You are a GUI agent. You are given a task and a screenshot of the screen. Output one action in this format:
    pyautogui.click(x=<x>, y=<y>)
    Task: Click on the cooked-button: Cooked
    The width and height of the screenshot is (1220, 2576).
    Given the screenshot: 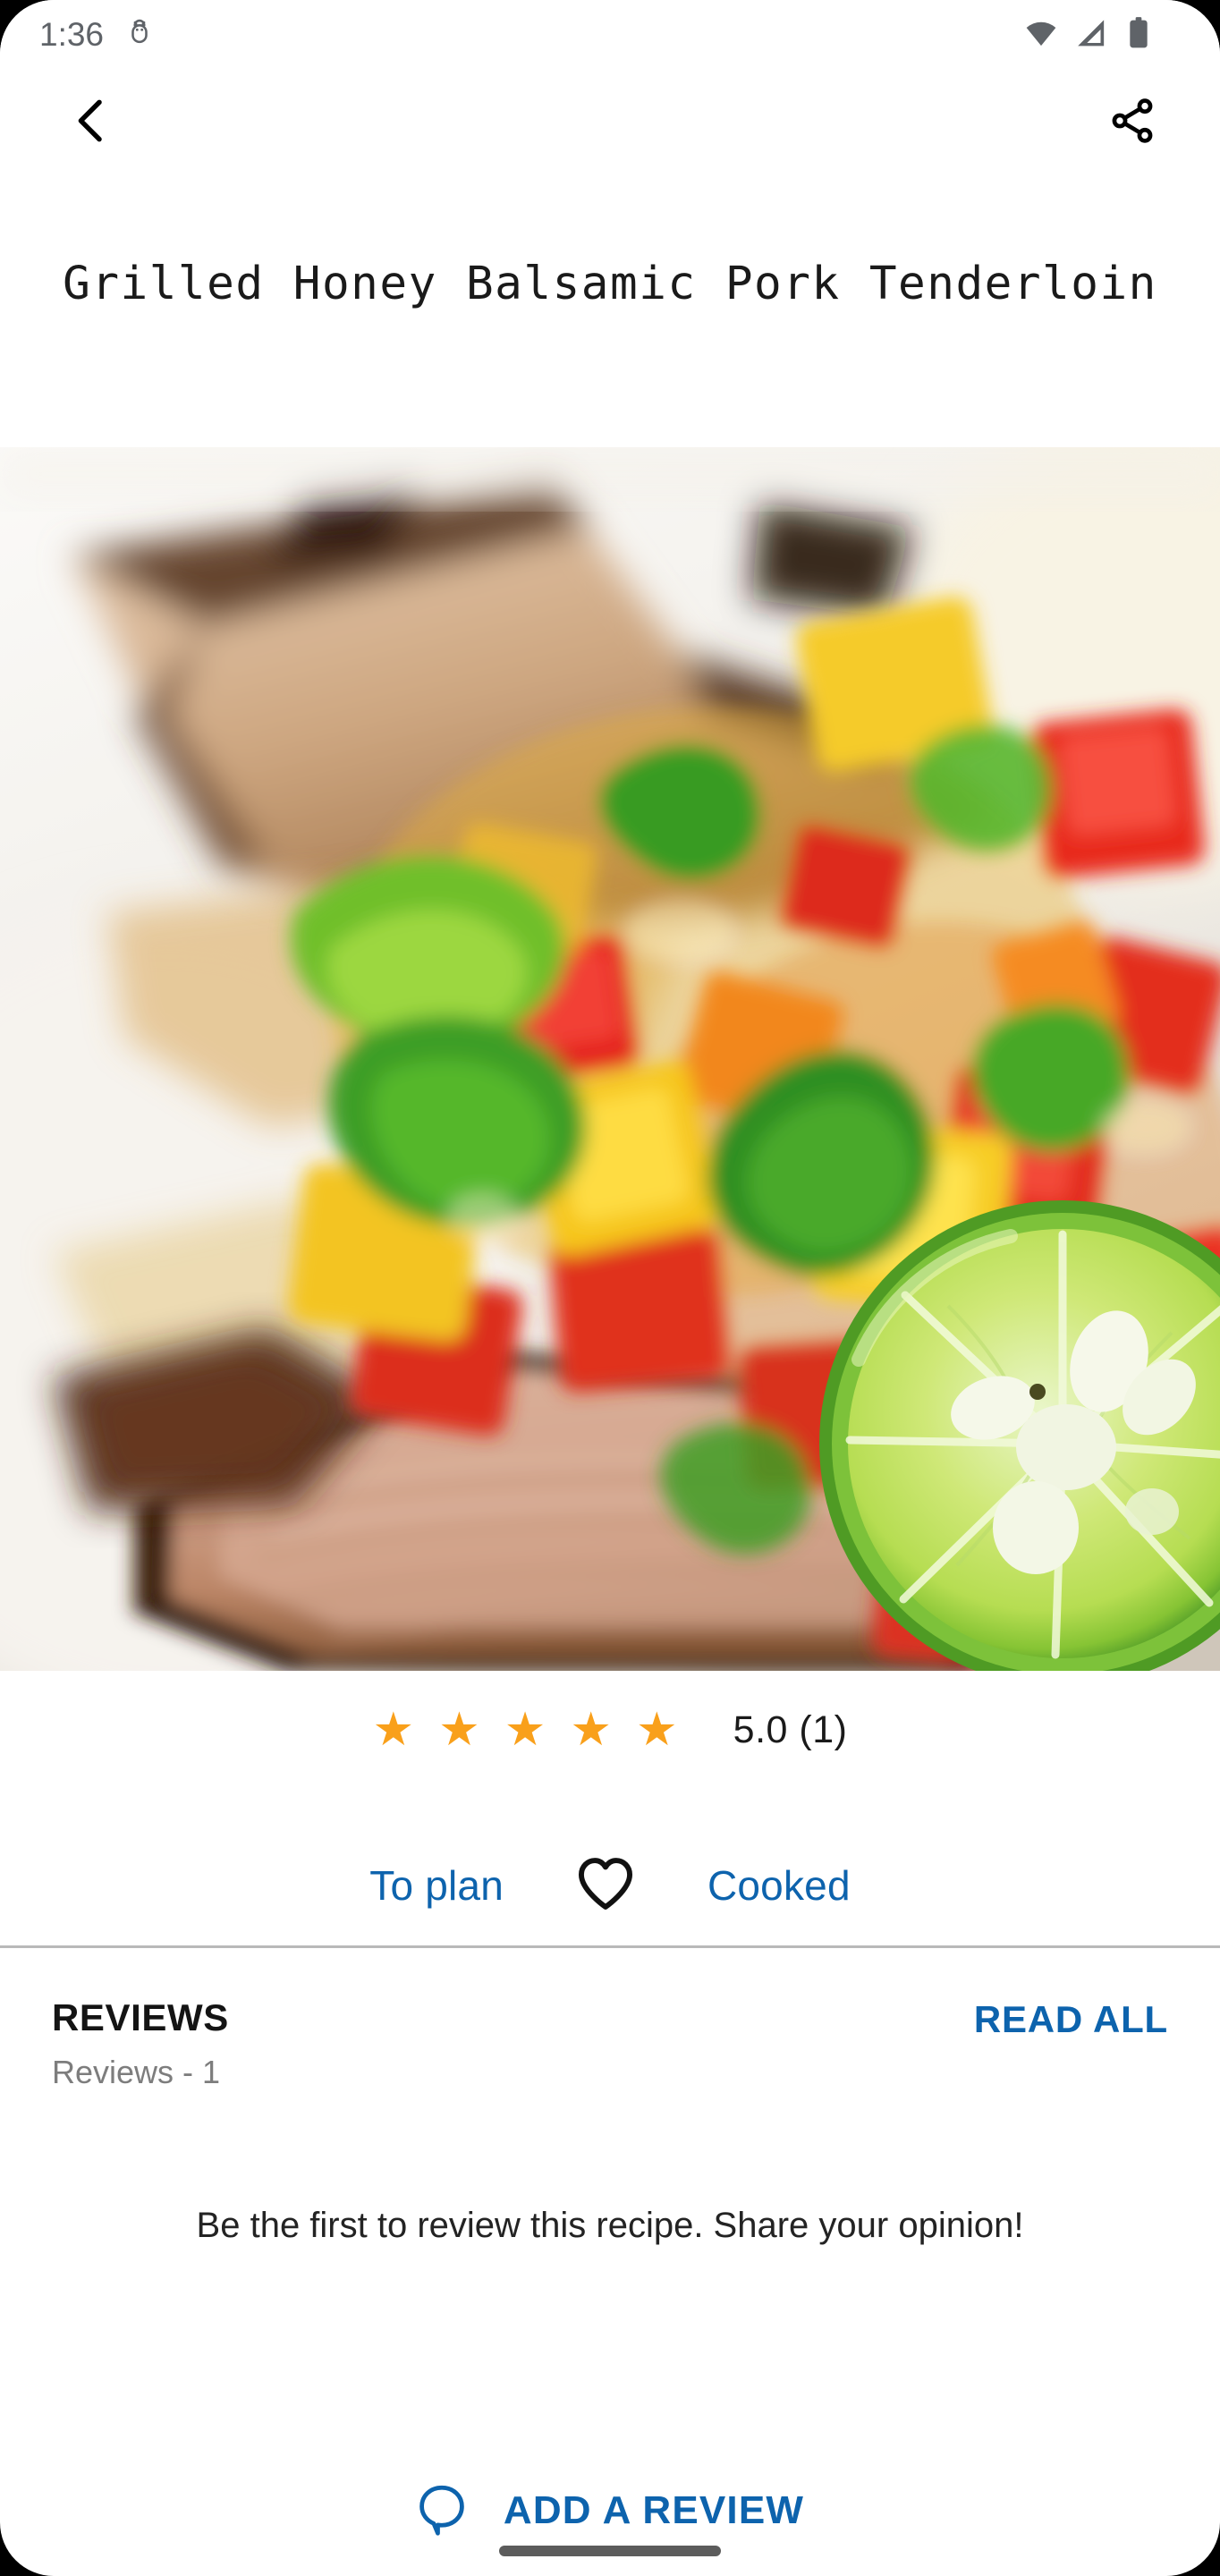 What is the action you would take?
    pyautogui.click(x=779, y=1885)
    